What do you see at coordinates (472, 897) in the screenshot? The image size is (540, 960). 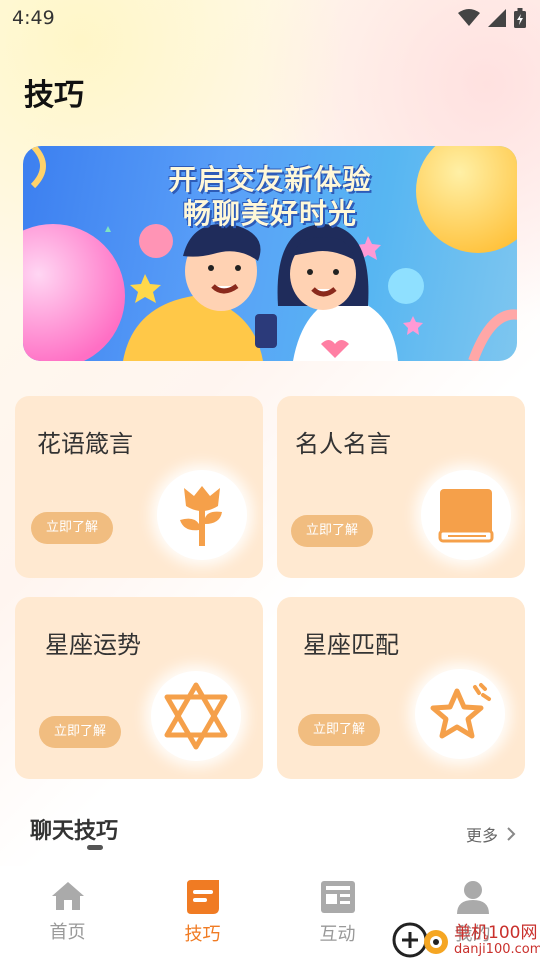 I see `user-icon` at bounding box center [472, 897].